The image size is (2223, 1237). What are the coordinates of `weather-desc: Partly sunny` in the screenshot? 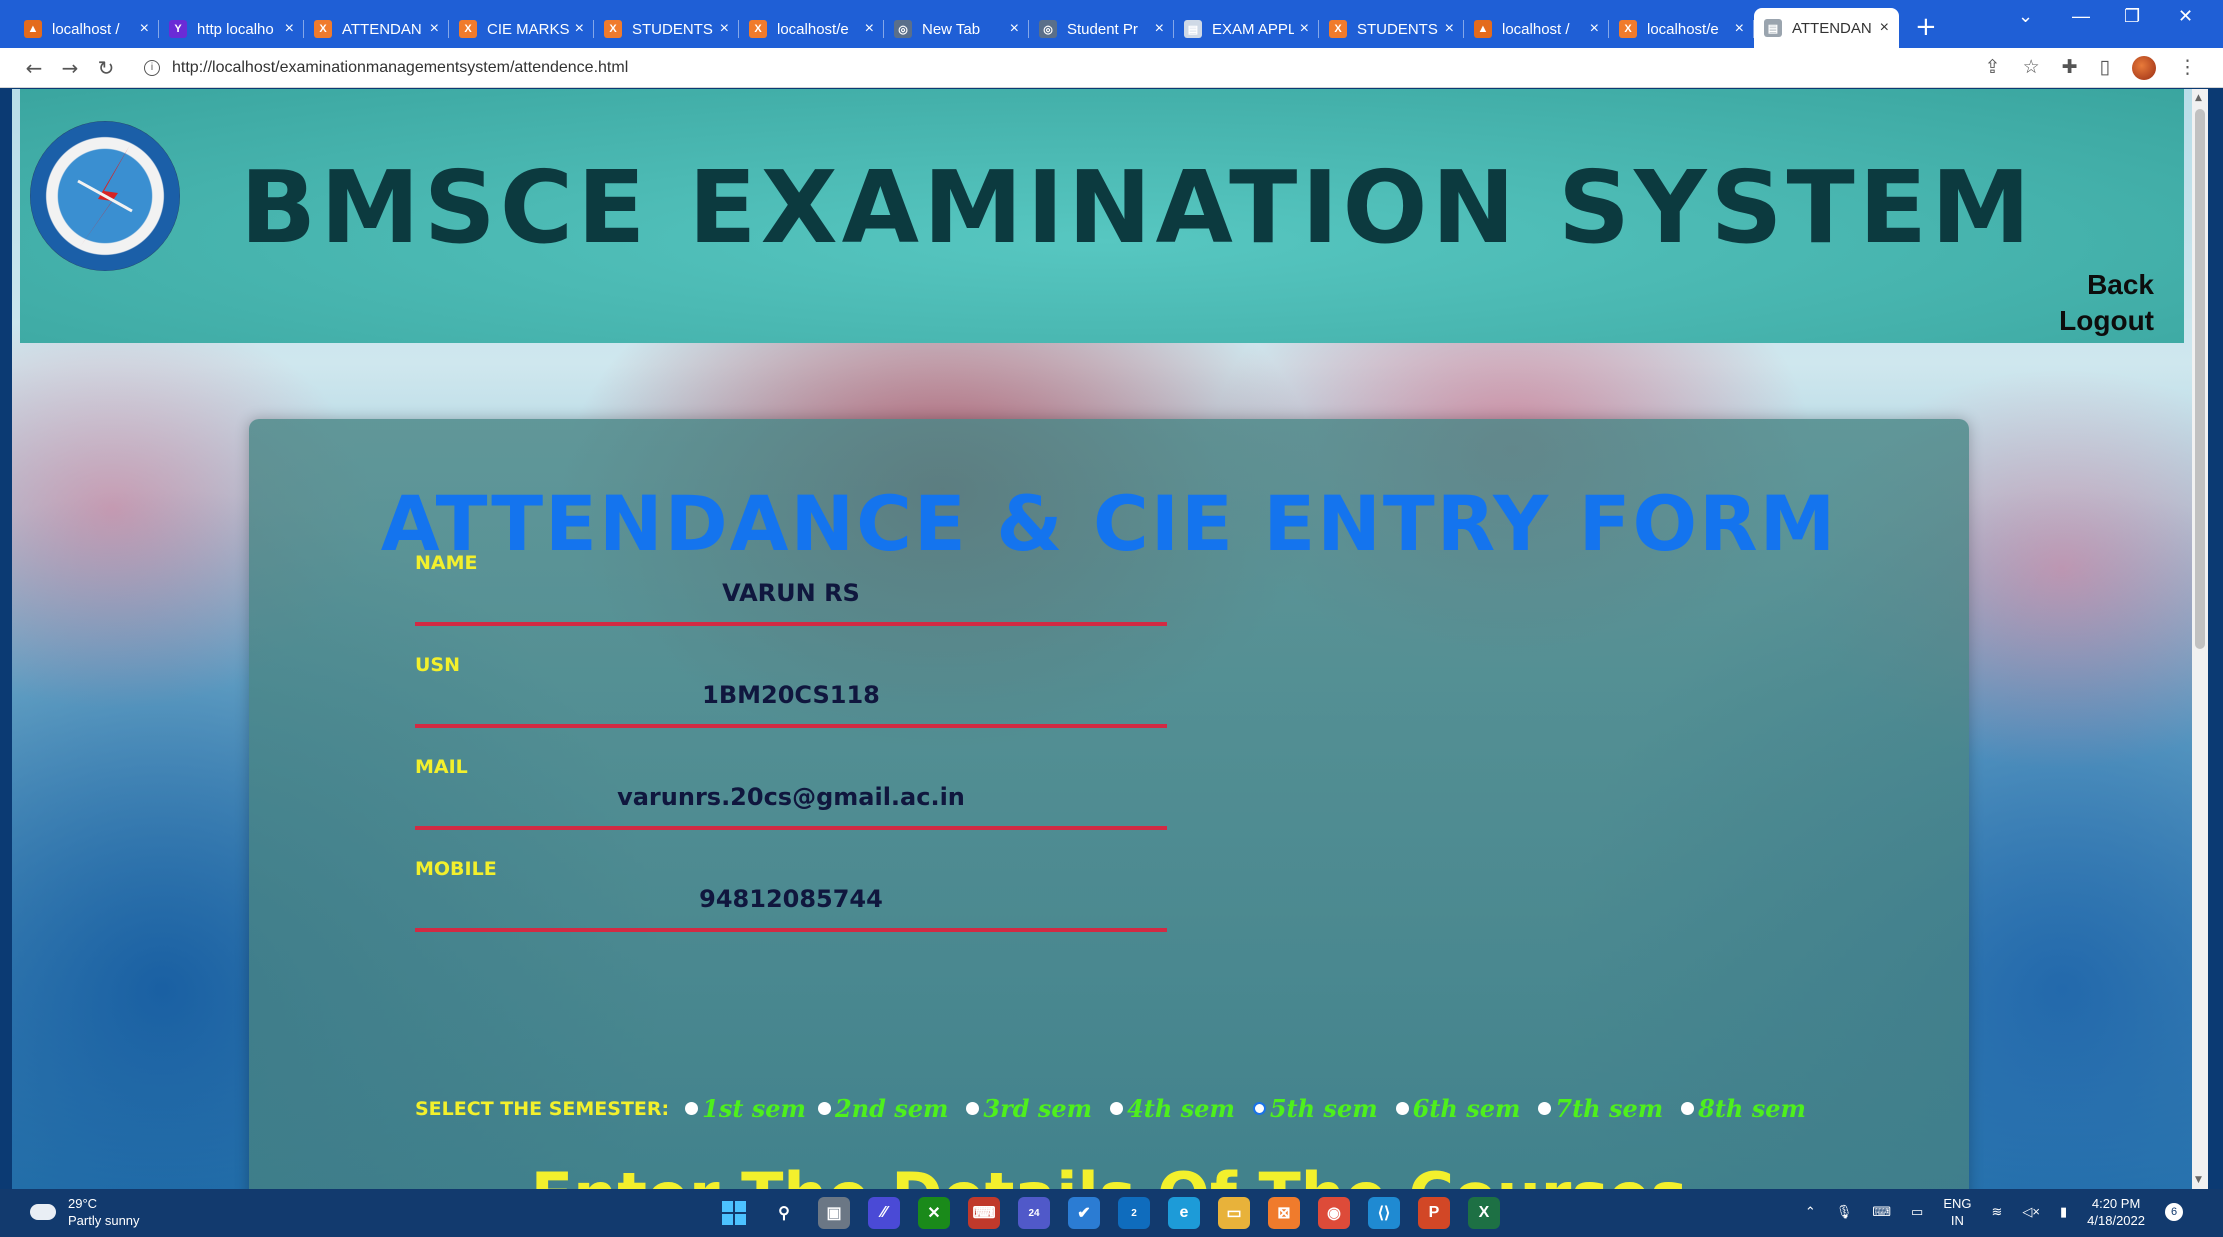 It's located at (104, 1220).